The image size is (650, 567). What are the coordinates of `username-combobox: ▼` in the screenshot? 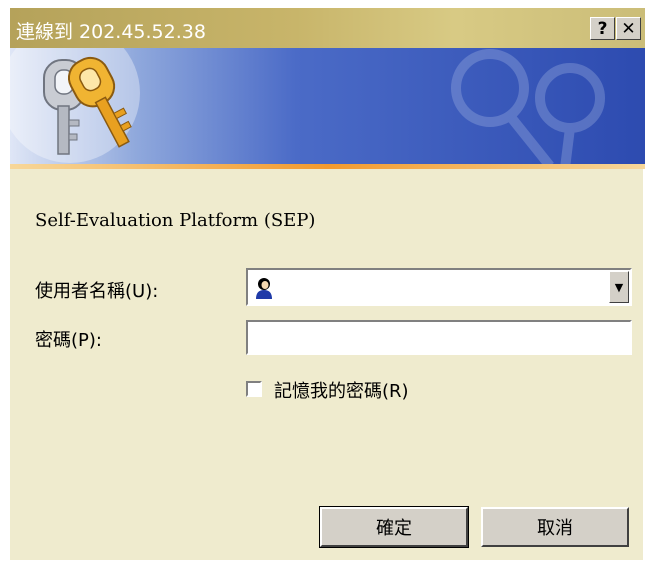 It's located at (439, 287).